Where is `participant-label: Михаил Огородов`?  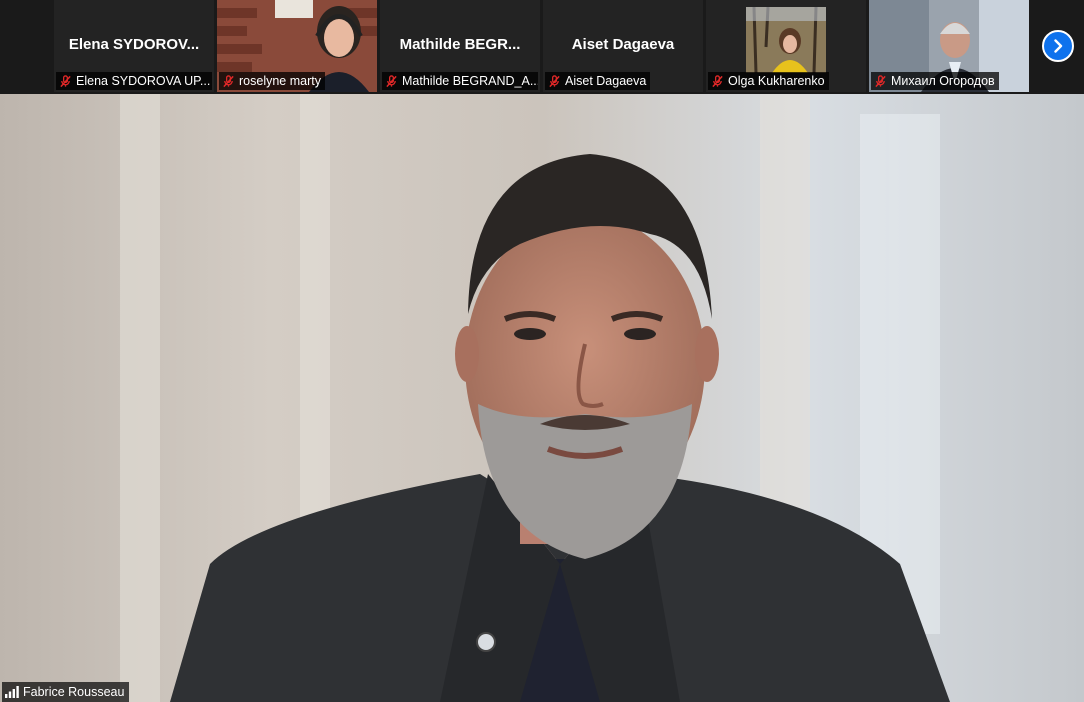
participant-label: Михаил Огородов is located at coordinates (935, 81).